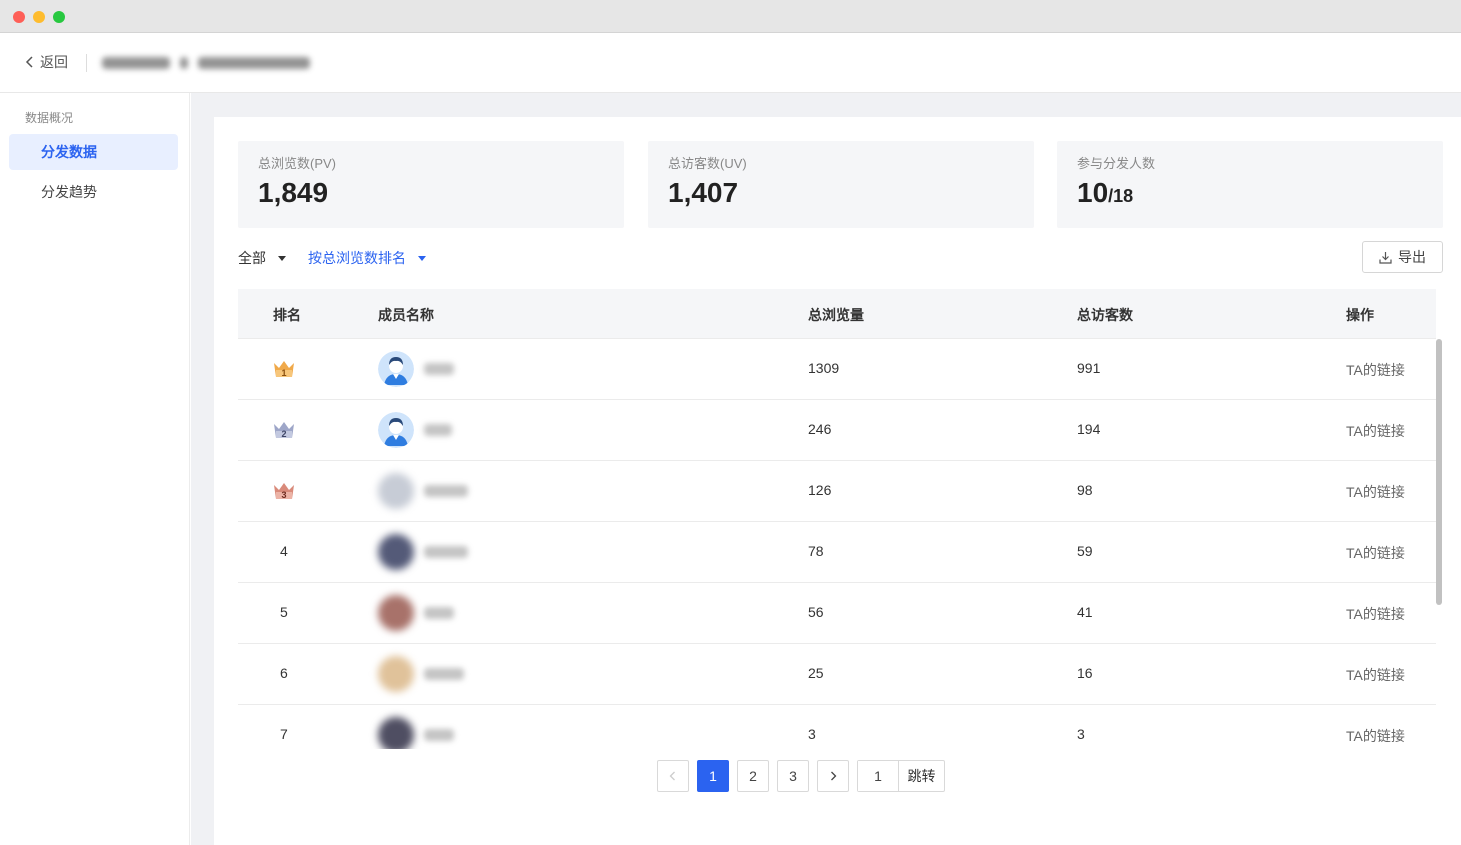 The width and height of the screenshot is (1461, 845). What do you see at coordinates (878, 776) in the screenshot?
I see `page-jump-input` at bounding box center [878, 776].